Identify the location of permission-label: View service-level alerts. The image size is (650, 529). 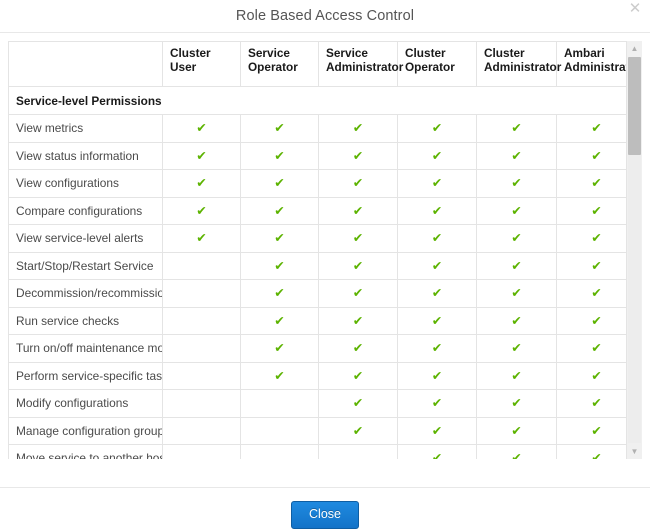
(85, 238).